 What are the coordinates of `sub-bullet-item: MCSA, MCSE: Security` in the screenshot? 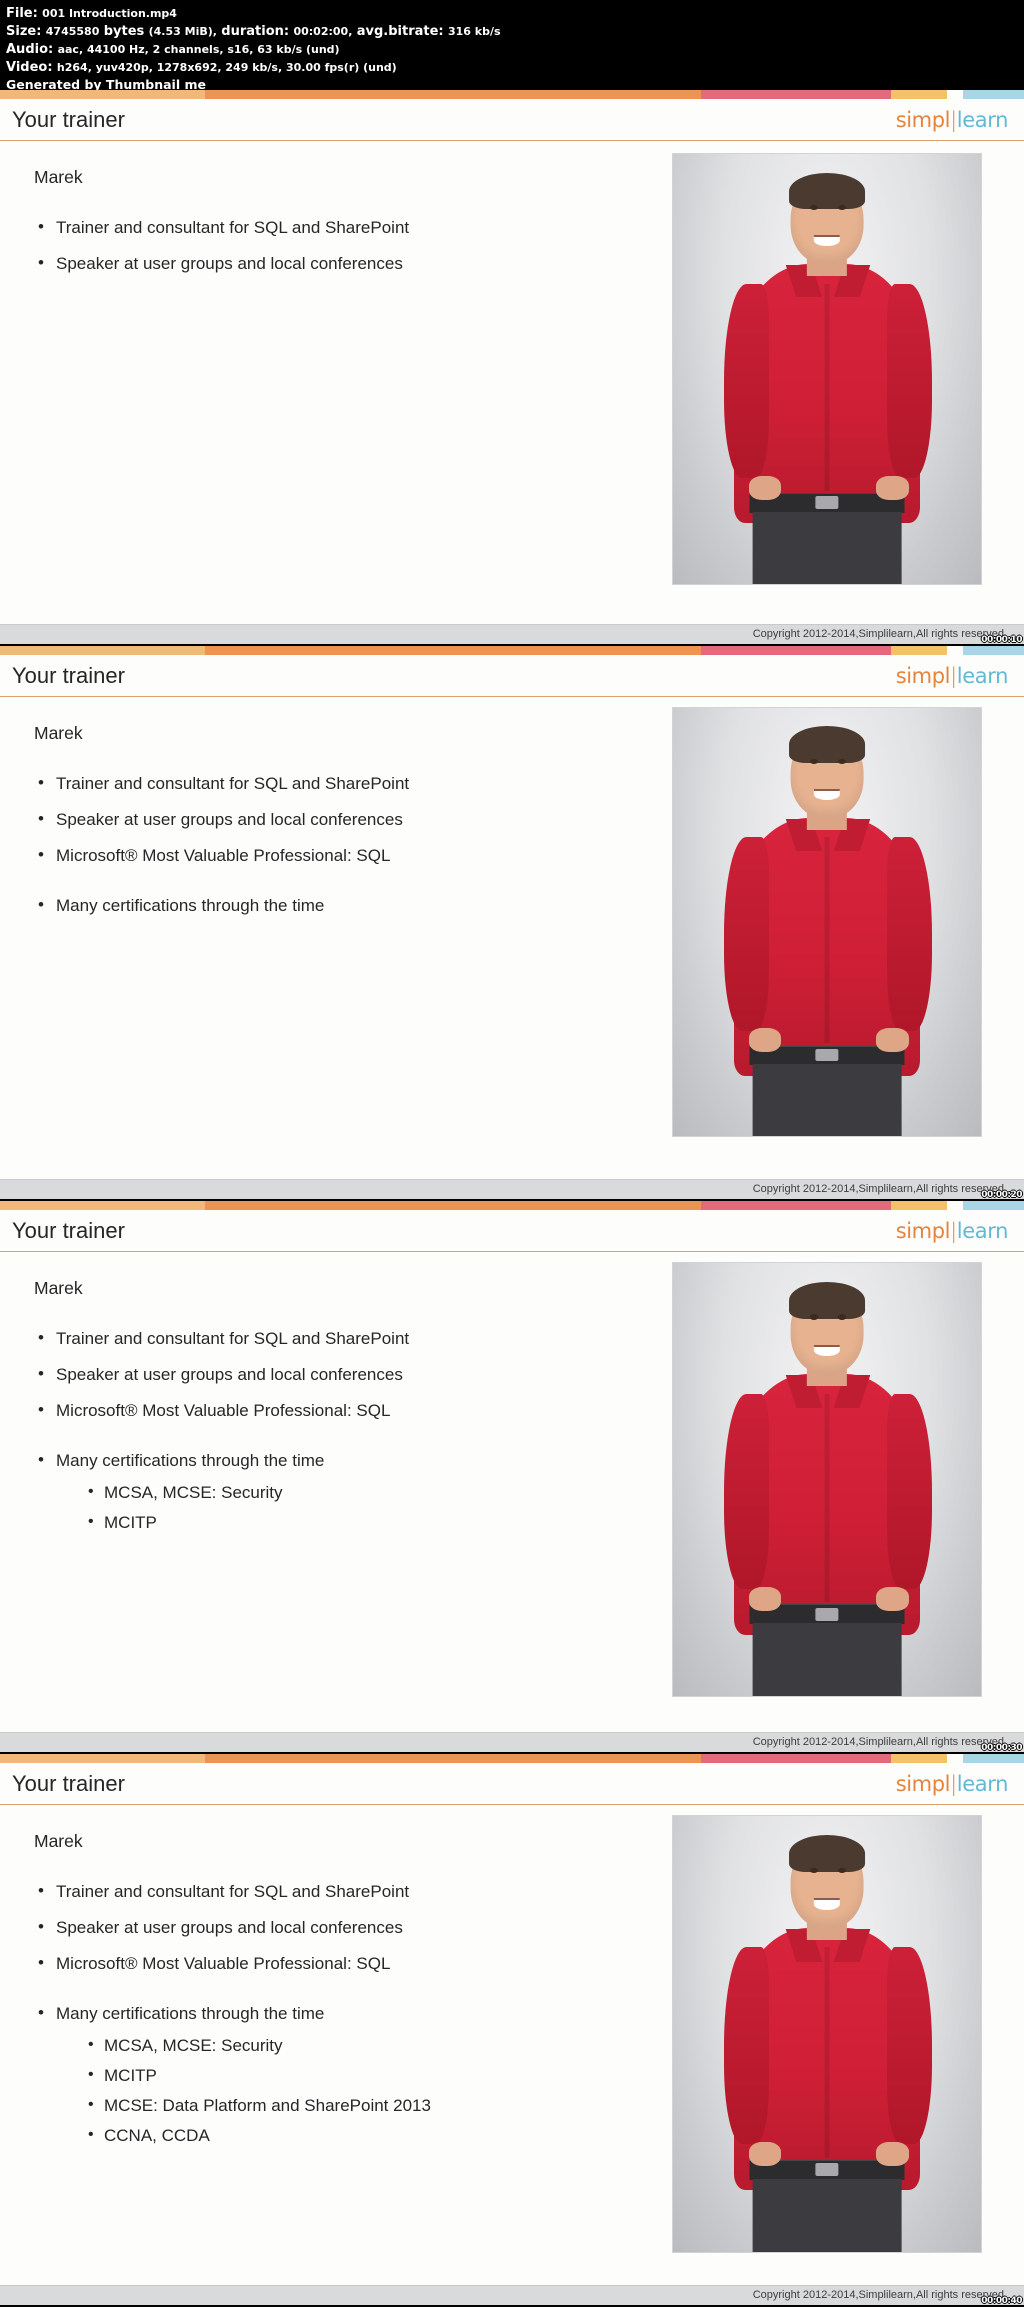 It's located at (368, 1492).